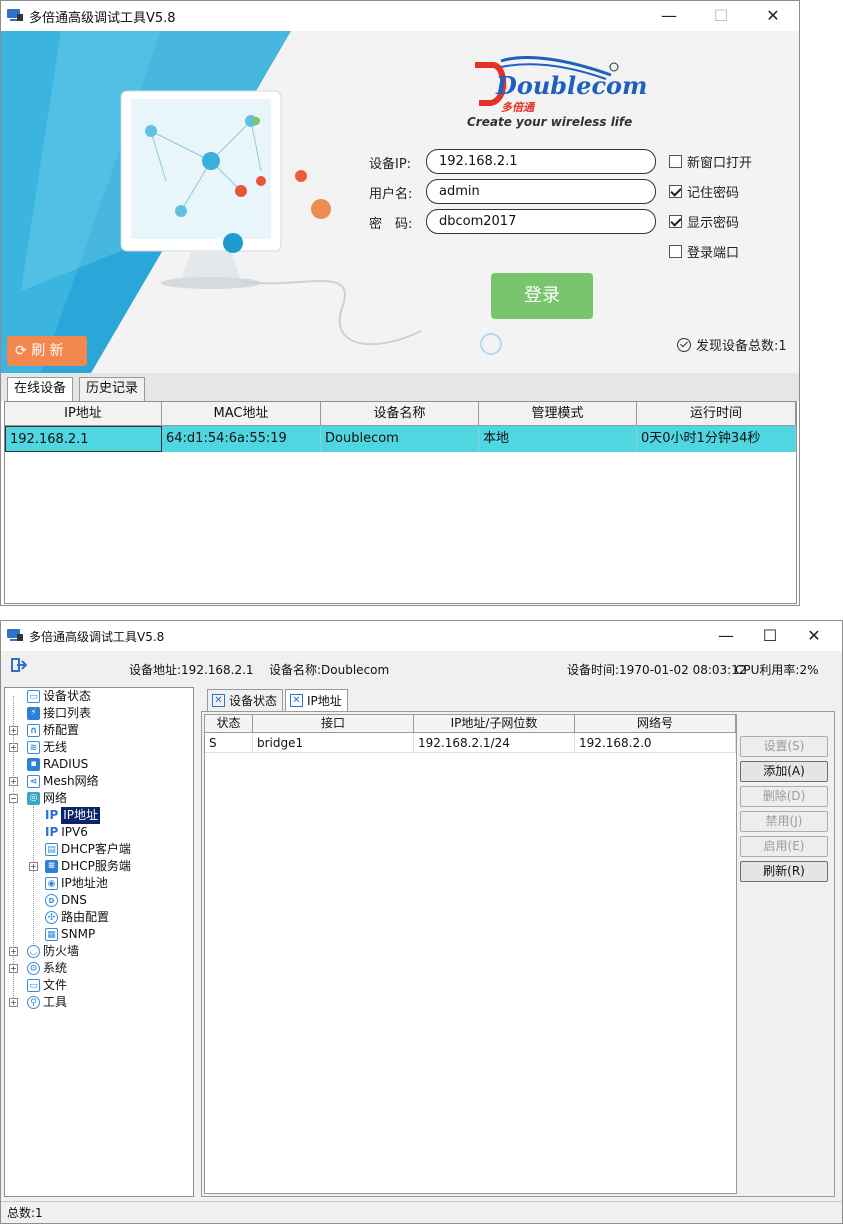  What do you see at coordinates (542, 296) in the screenshot?
I see `login-button: 登录` at bounding box center [542, 296].